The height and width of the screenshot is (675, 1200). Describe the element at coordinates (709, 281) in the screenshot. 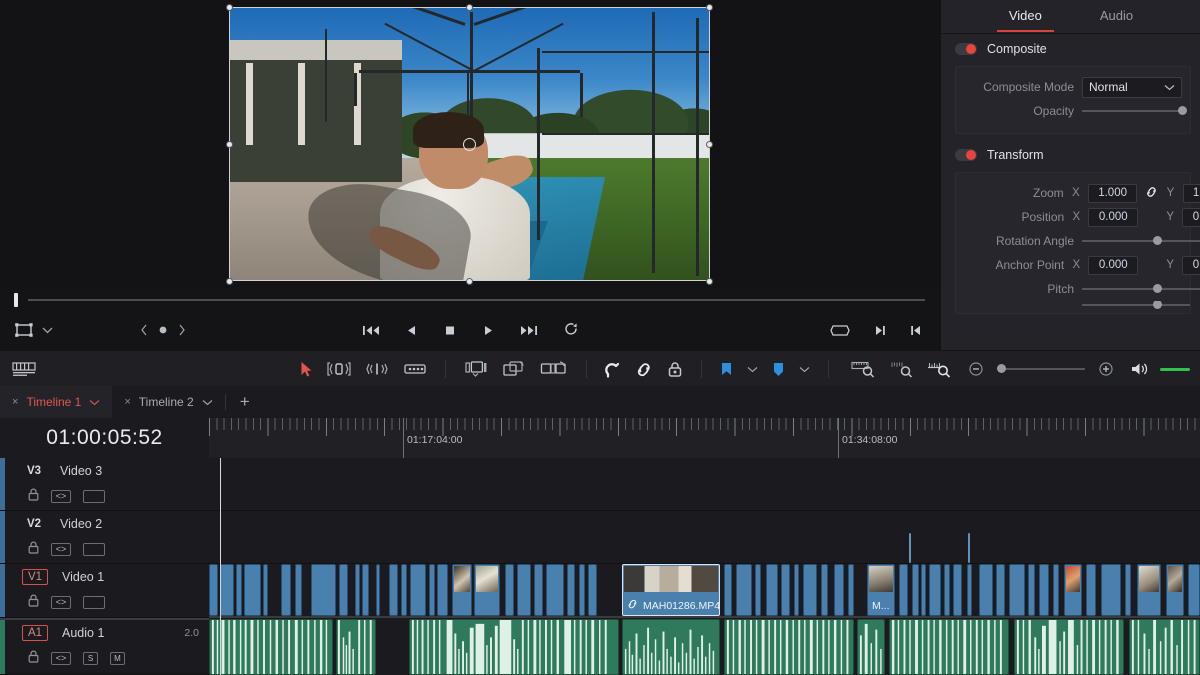

I see `transform-handle-br` at that location.